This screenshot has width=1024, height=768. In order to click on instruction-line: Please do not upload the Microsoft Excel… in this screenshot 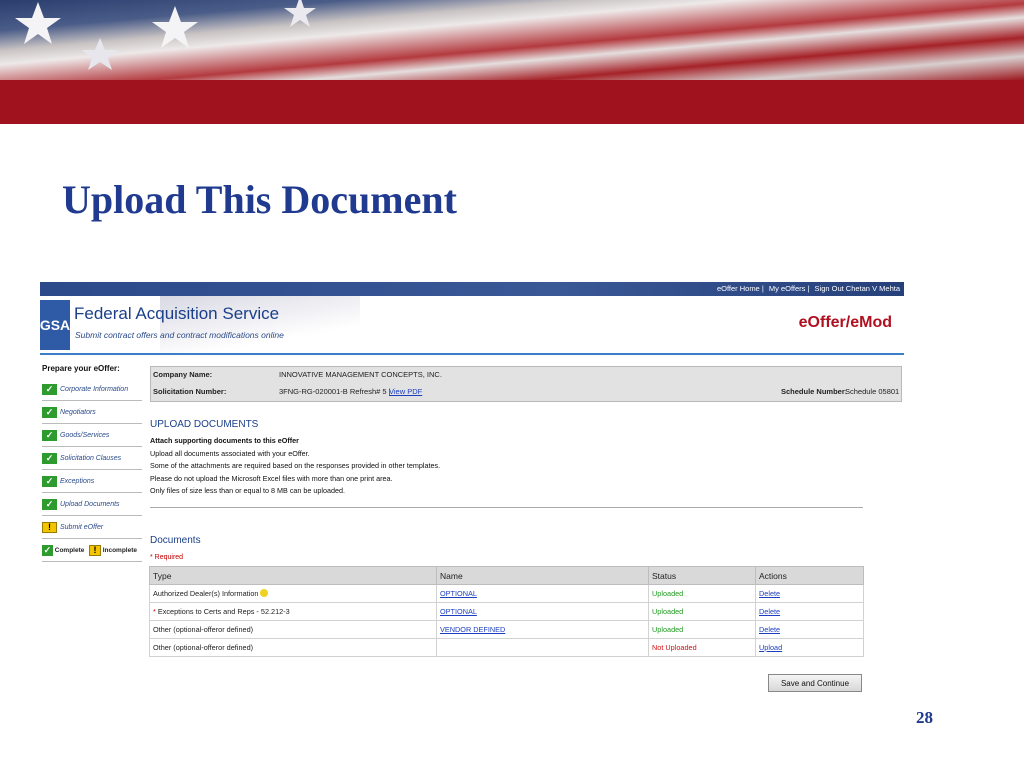, I will do `click(271, 478)`.